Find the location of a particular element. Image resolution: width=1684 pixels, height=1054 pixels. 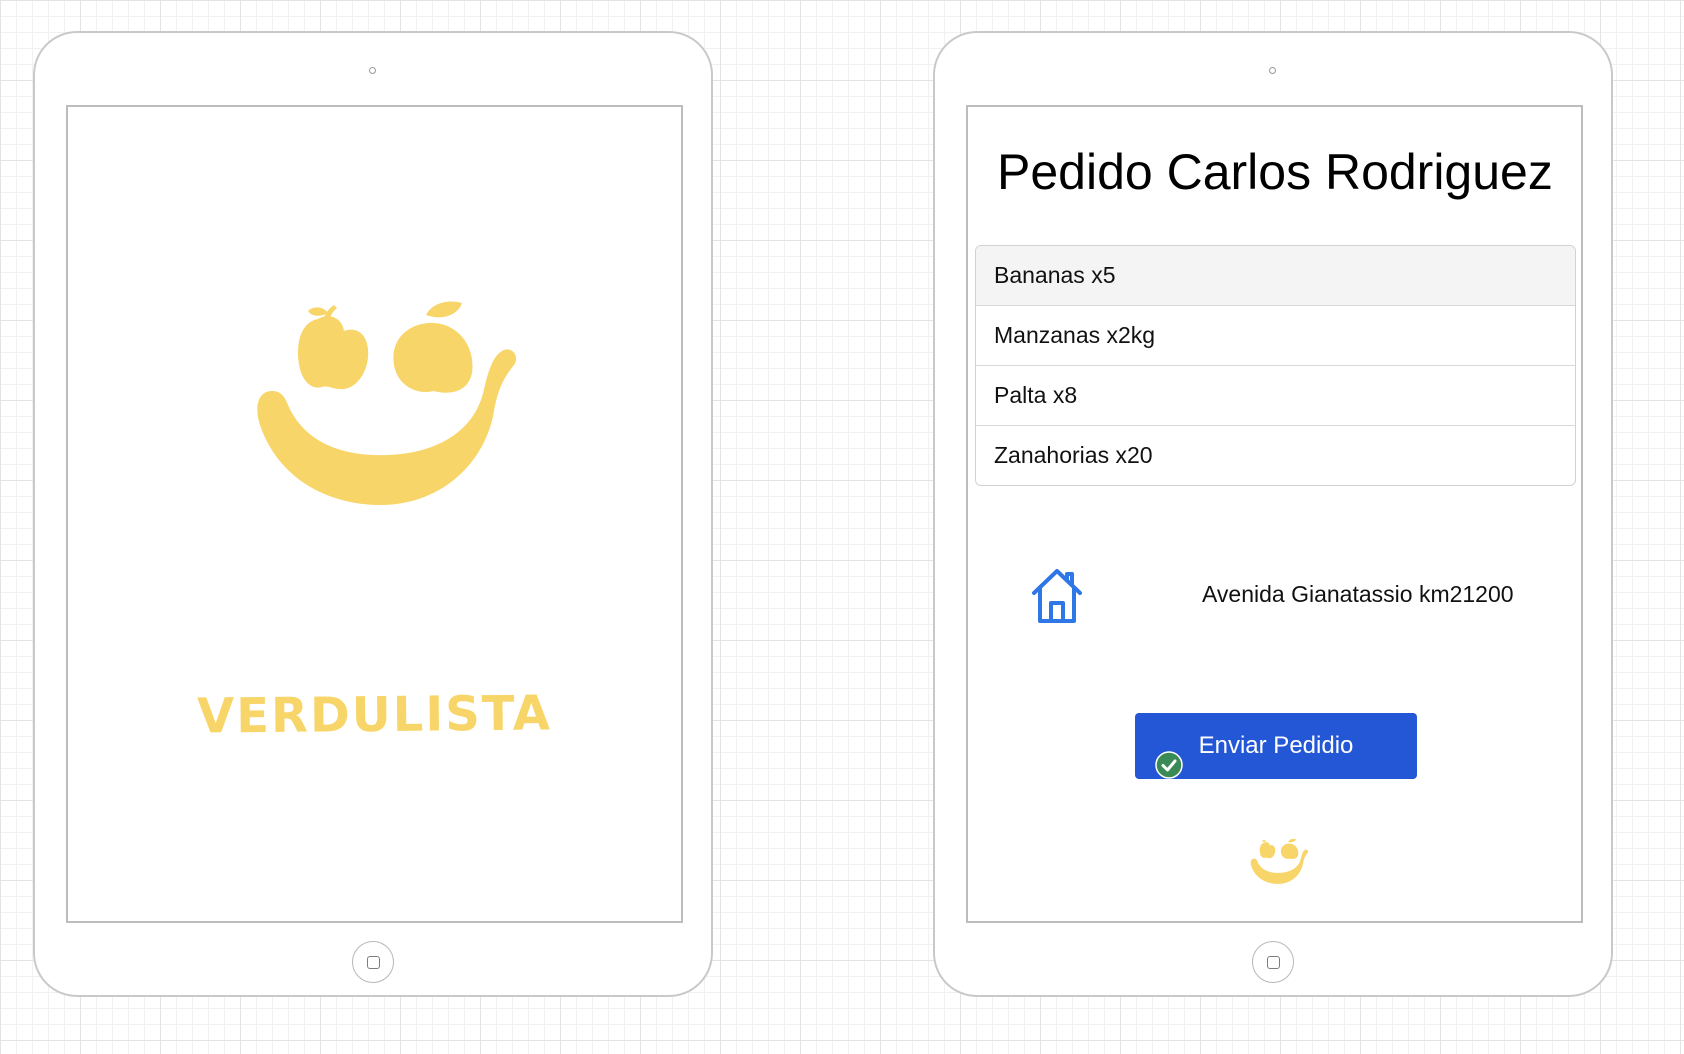

address-text: Avenida Gianatassio km21200 is located at coordinates (1358, 594).